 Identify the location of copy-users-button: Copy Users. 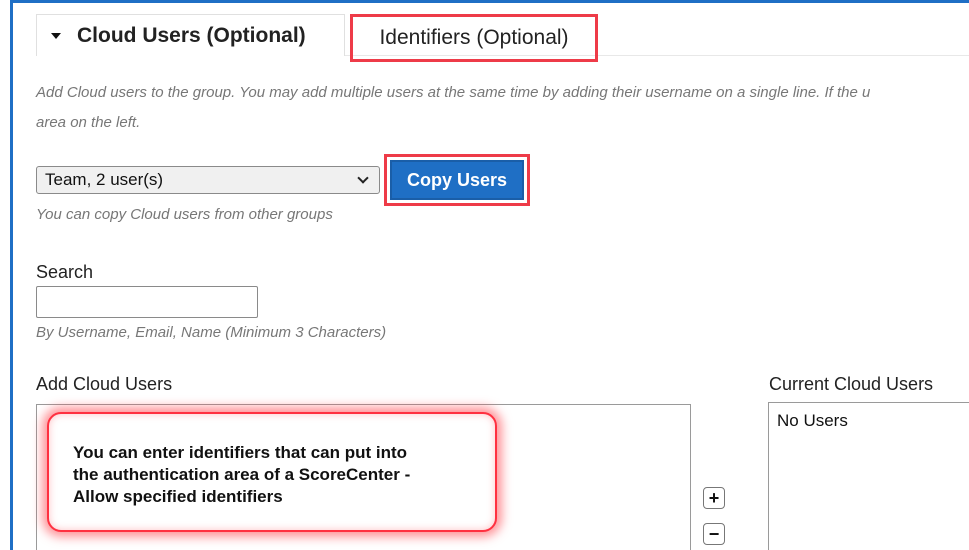
(457, 180).